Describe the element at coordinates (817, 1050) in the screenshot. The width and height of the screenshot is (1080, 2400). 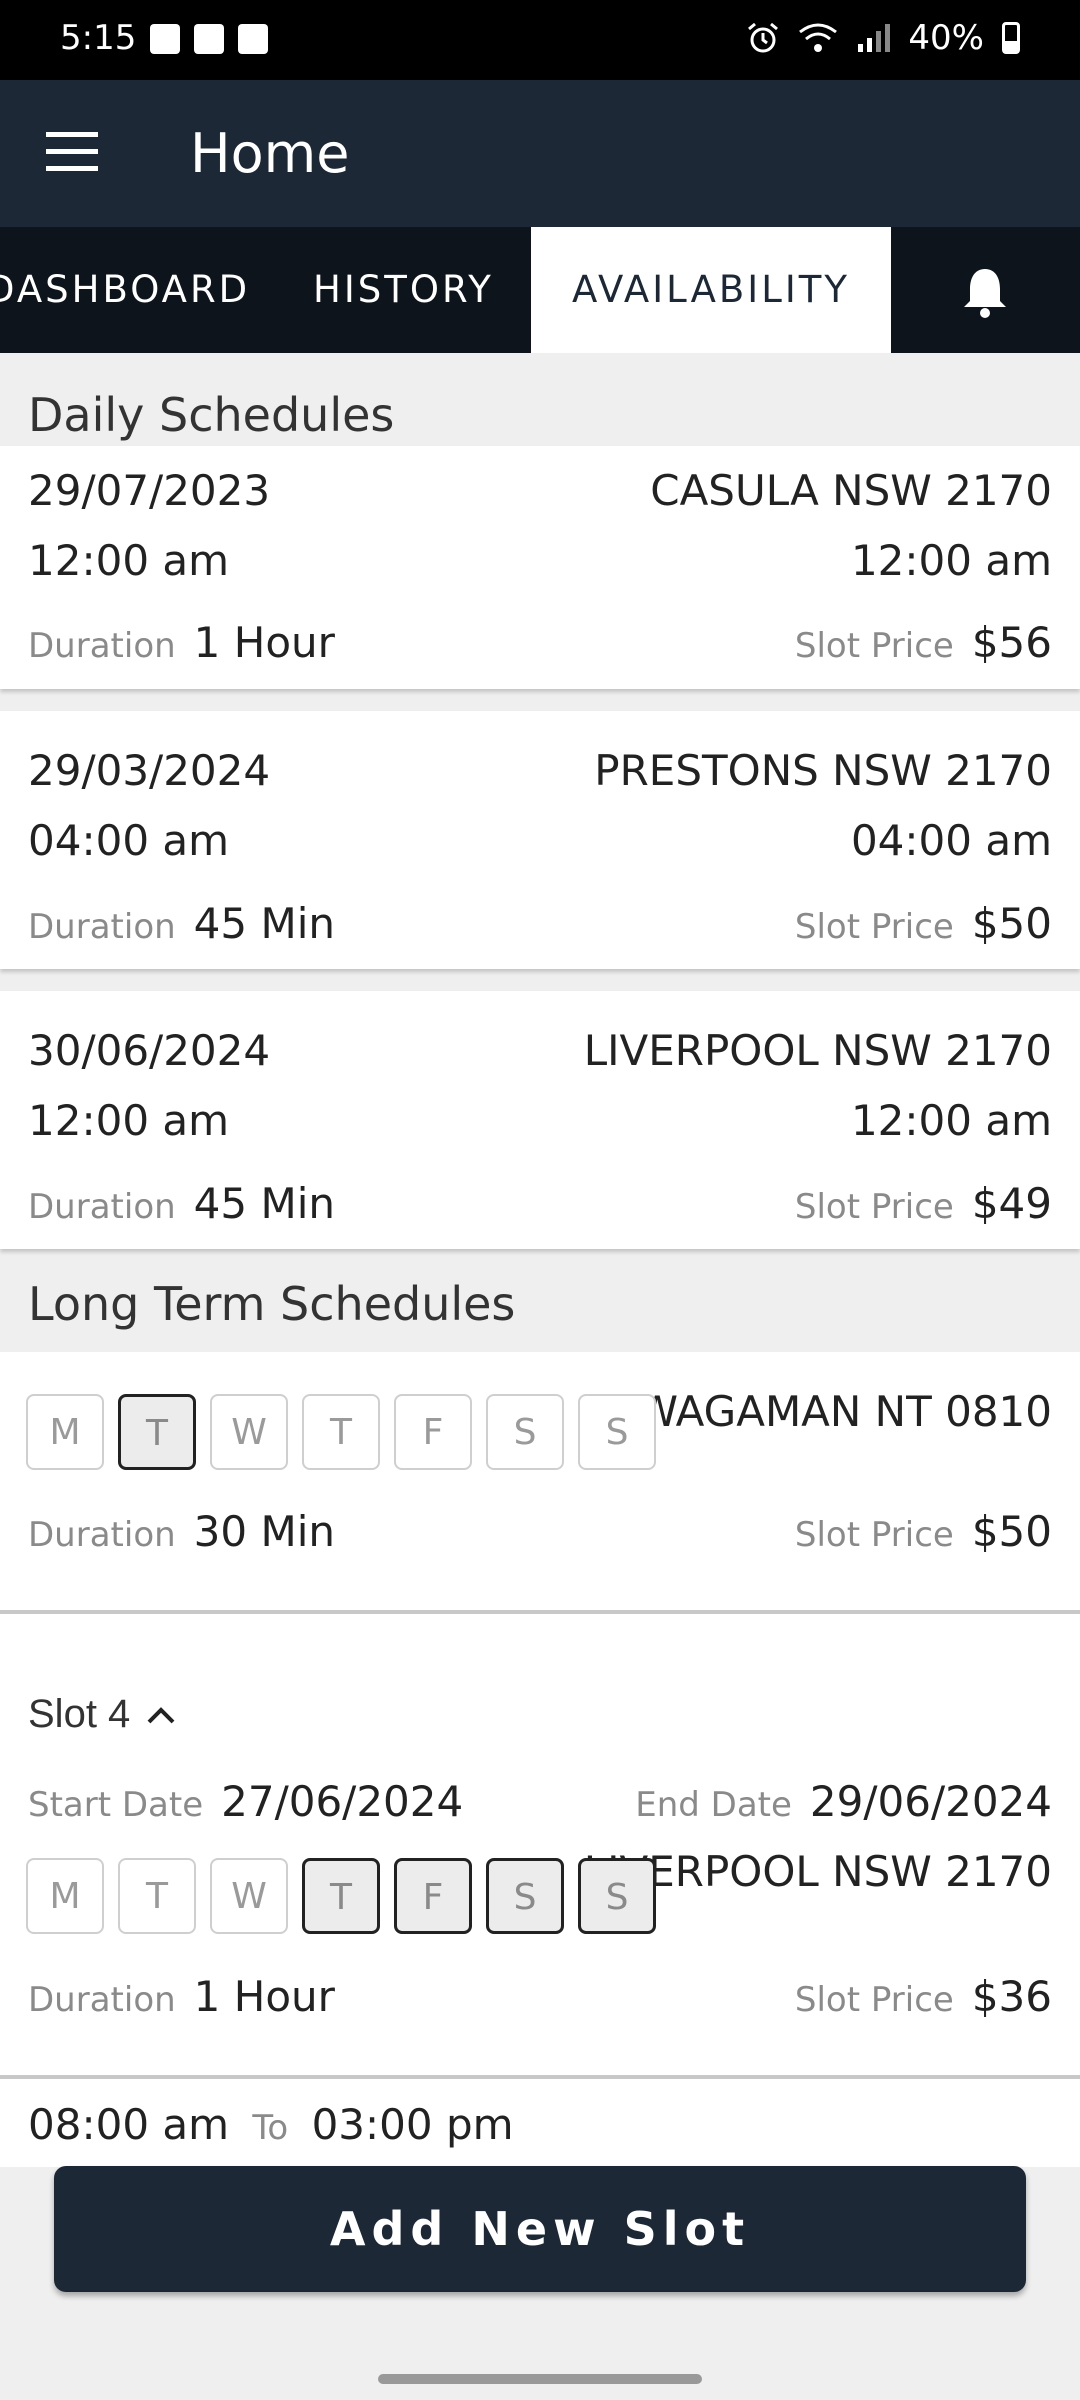
I see `slot-location: LIVERPOOL NSW 2170` at that location.